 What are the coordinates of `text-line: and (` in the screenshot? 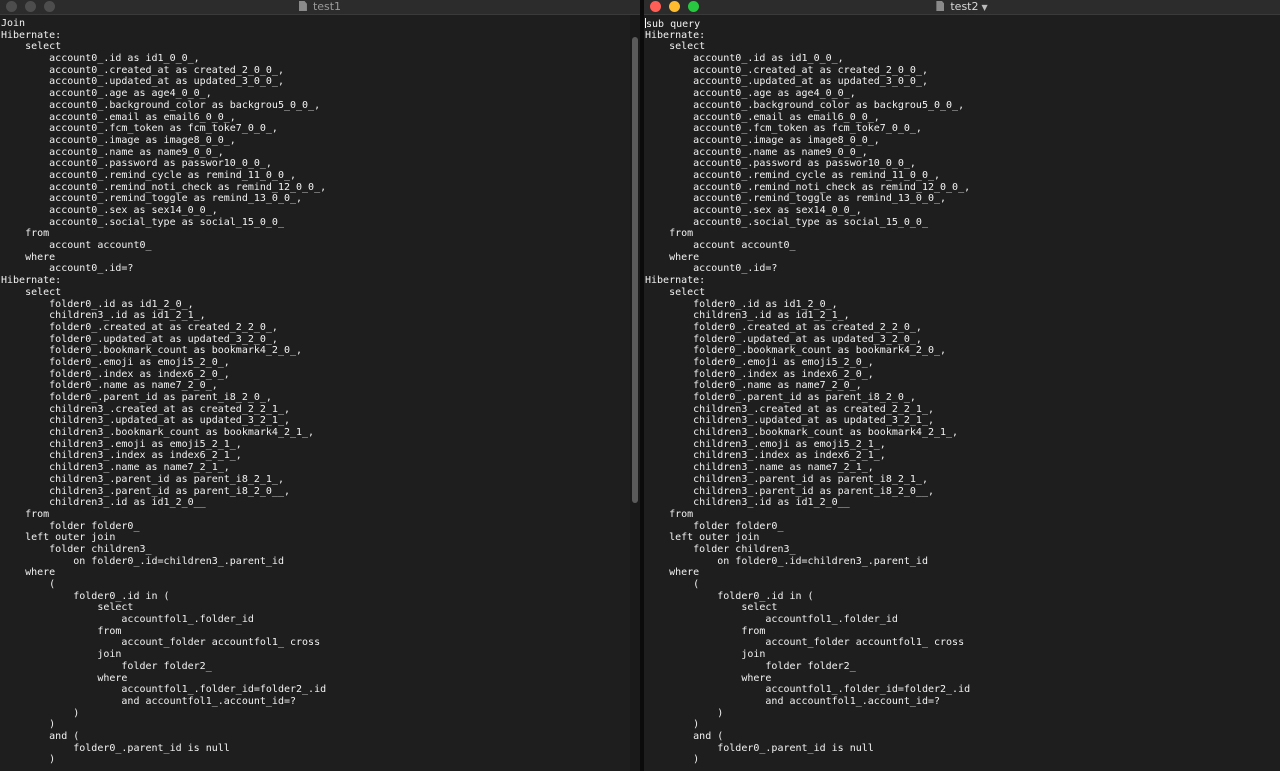 It's located at (320, 737).